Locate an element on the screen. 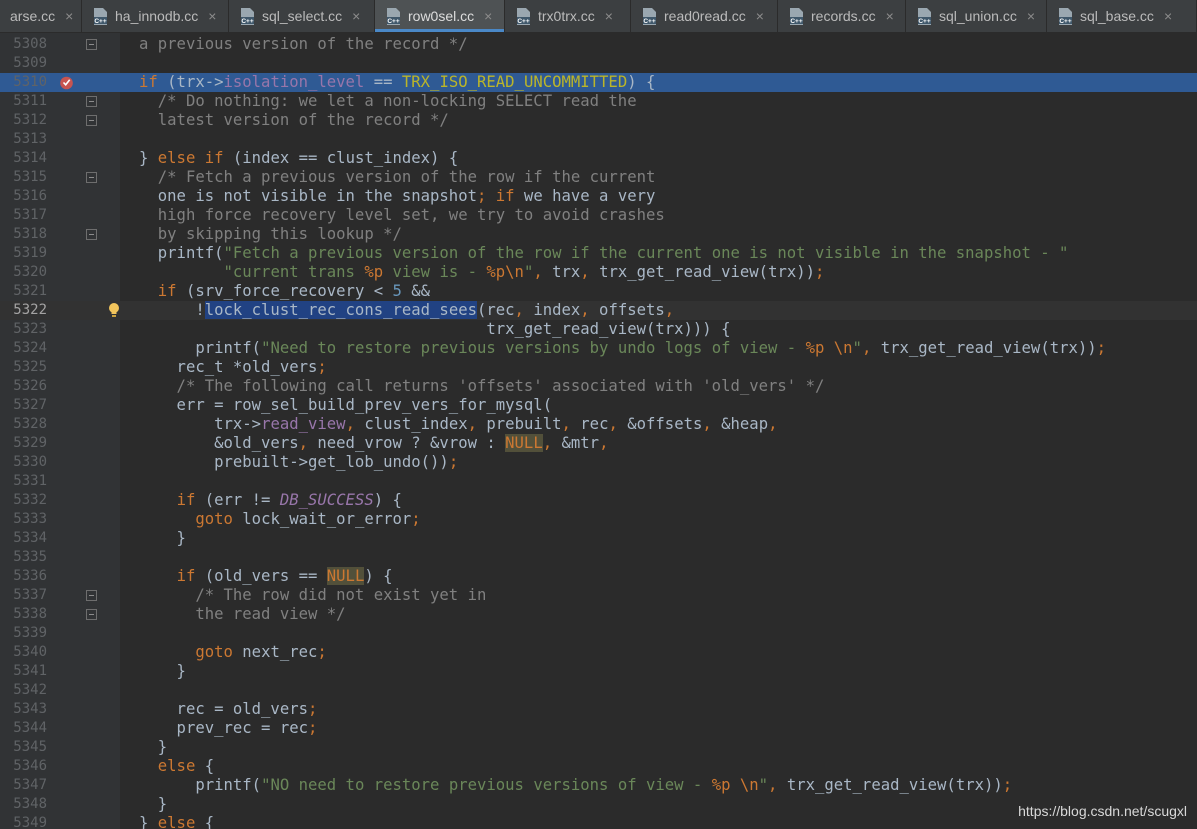 The height and width of the screenshot is (829, 1197). code-text: else { is located at coordinates (176, 766).